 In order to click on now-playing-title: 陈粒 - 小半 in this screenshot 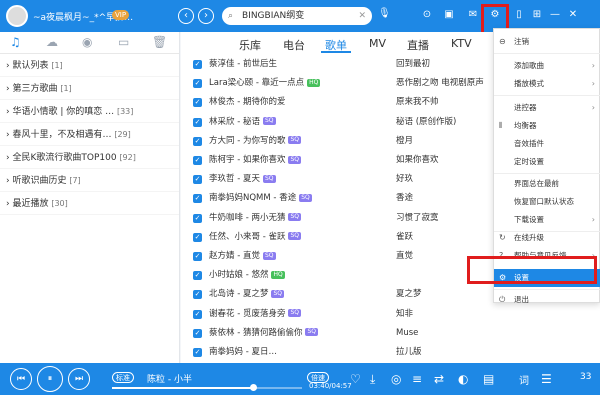, I will do `click(169, 380)`.